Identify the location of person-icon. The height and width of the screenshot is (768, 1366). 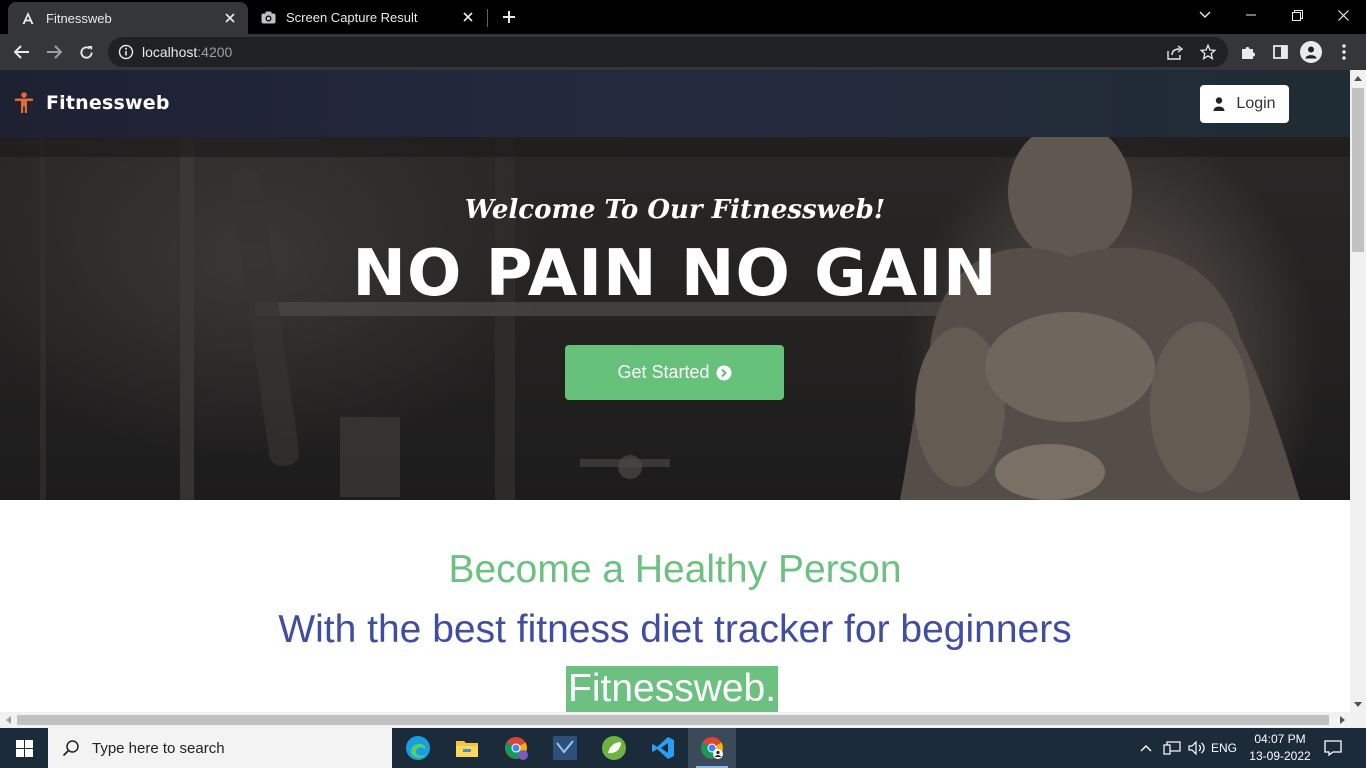
(24, 102).